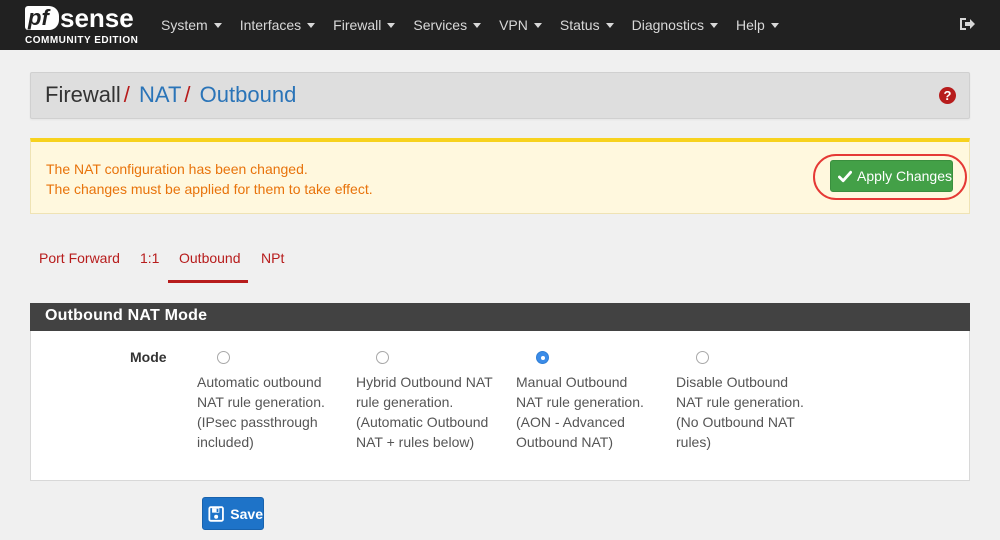  I want to click on nav-label: Diagnostics, so click(667, 25).